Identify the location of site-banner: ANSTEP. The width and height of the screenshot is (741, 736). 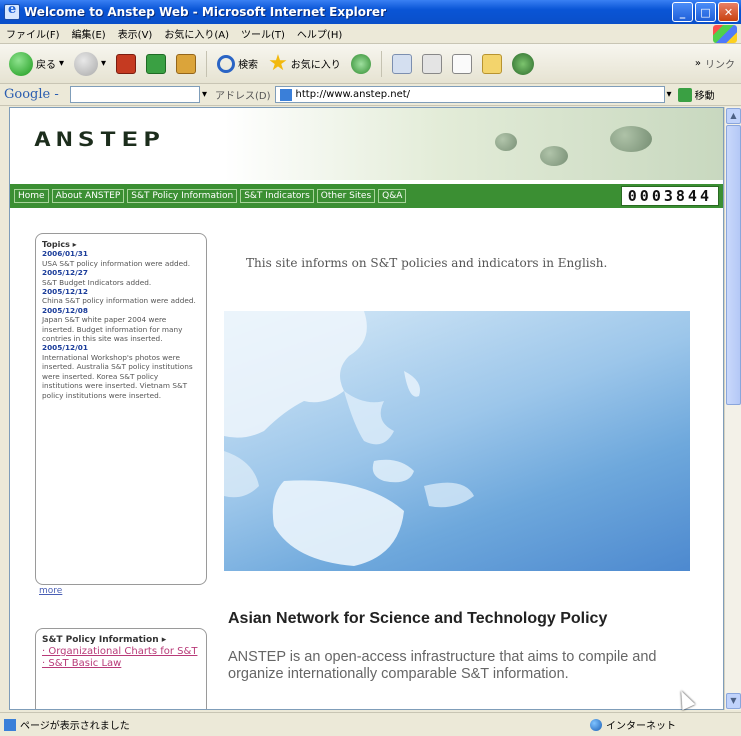
(366, 144).